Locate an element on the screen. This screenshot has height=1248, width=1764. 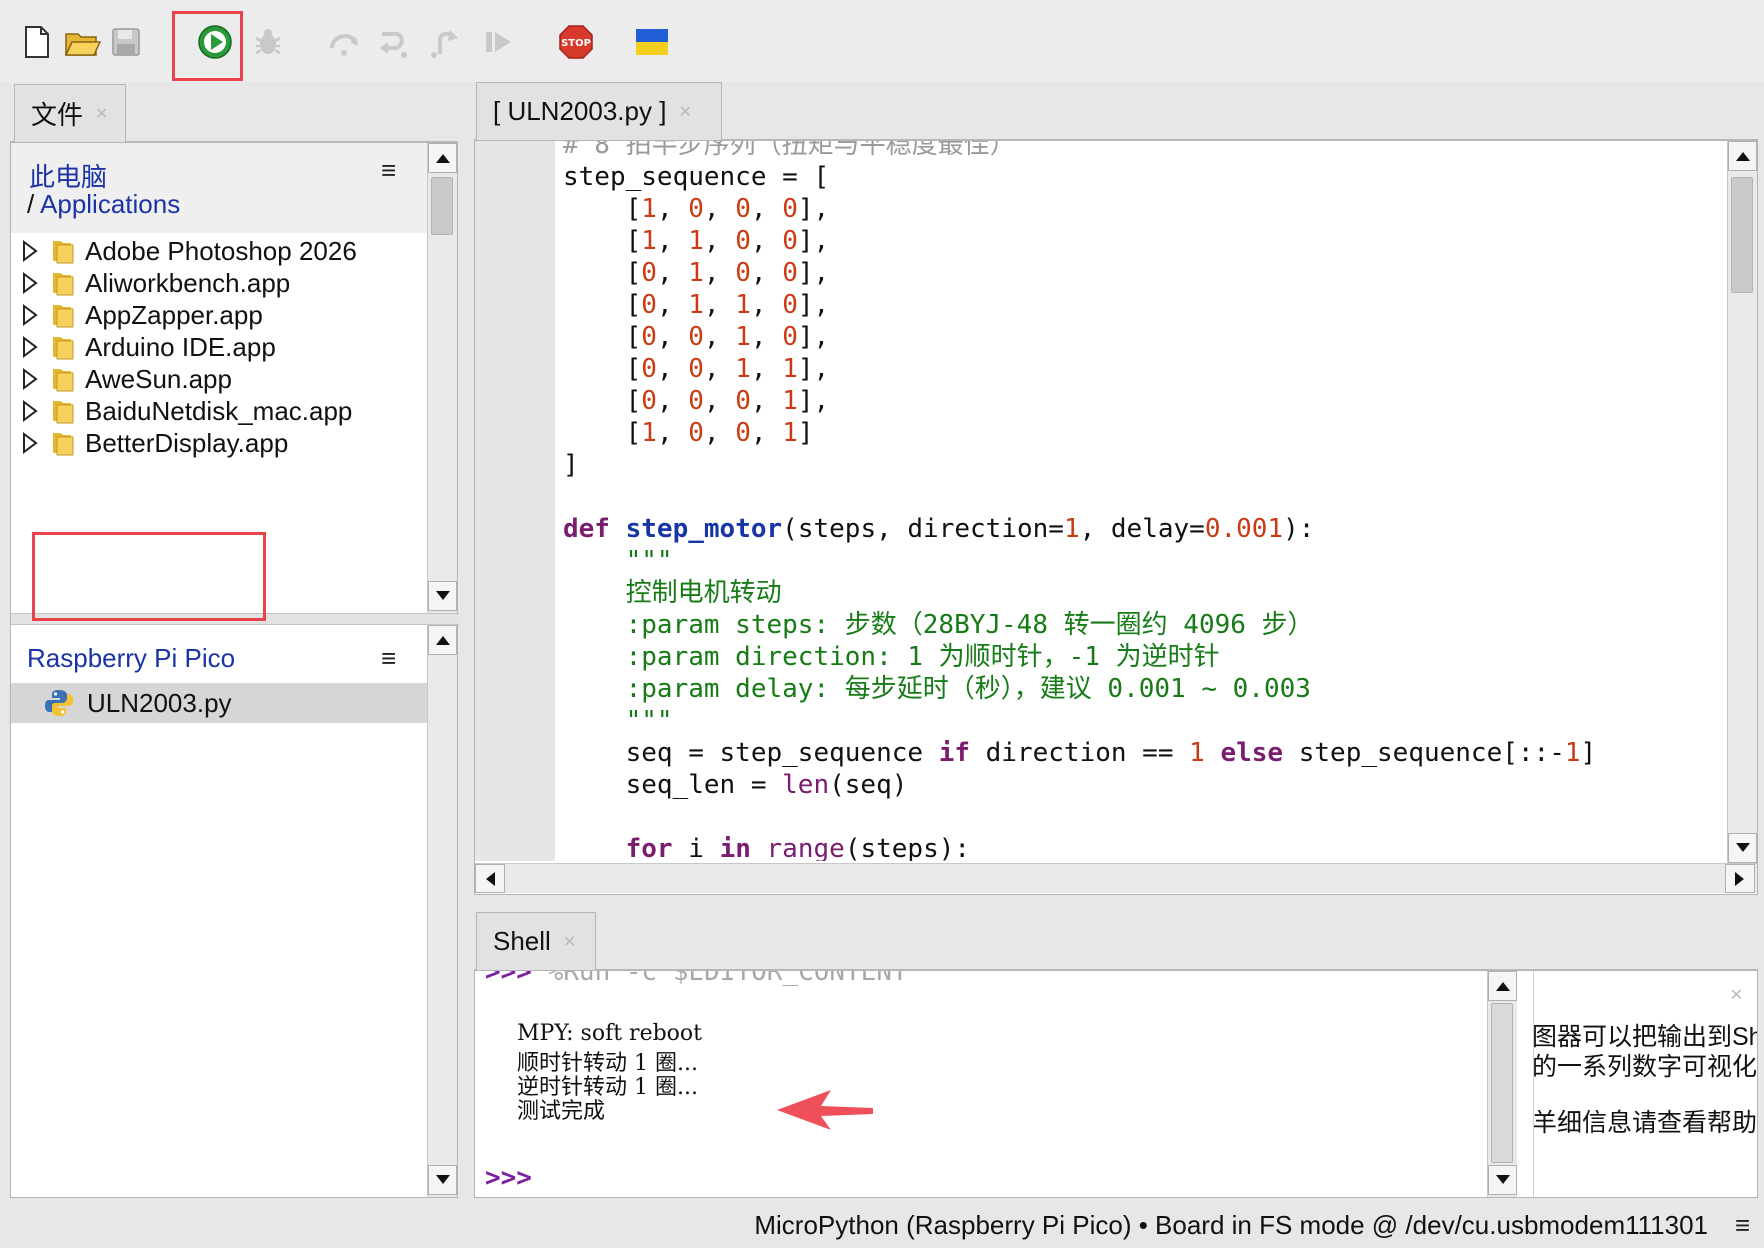
new-file-icon is located at coordinates (36, 42).